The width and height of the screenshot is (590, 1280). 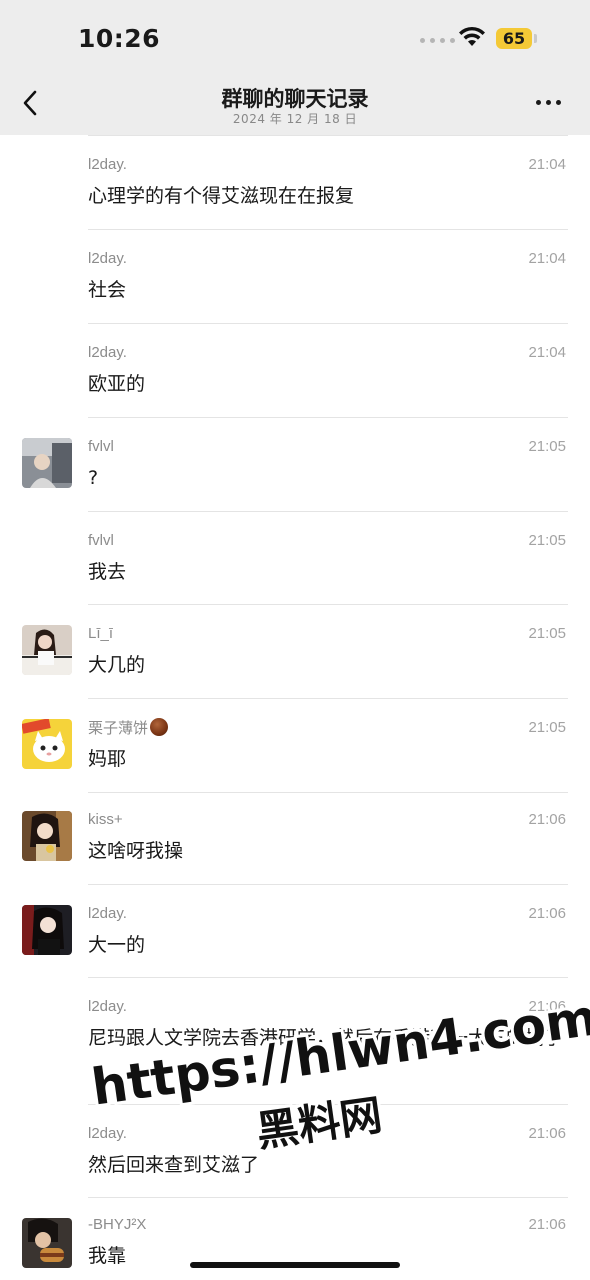 I want to click on message-text: ?, so click(x=93, y=478).